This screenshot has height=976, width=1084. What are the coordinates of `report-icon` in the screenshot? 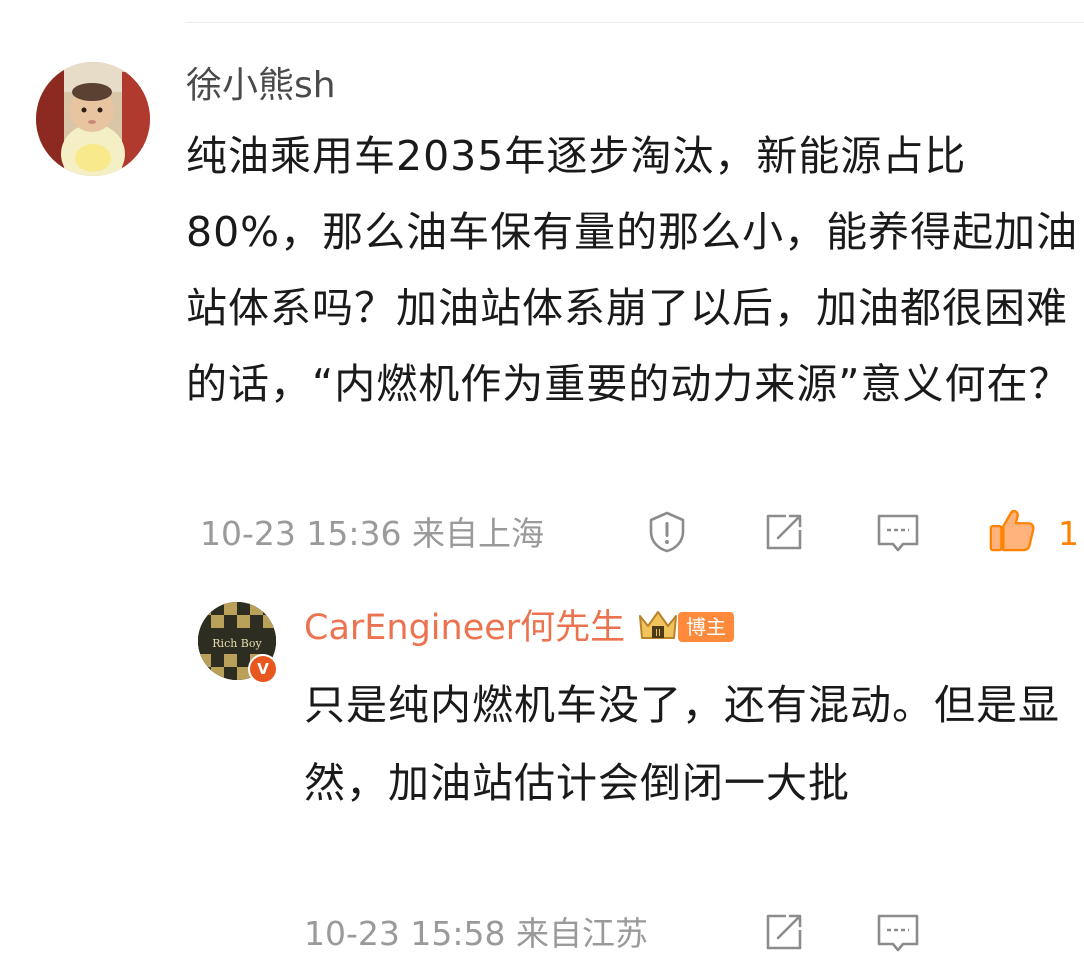 It's located at (667, 532).